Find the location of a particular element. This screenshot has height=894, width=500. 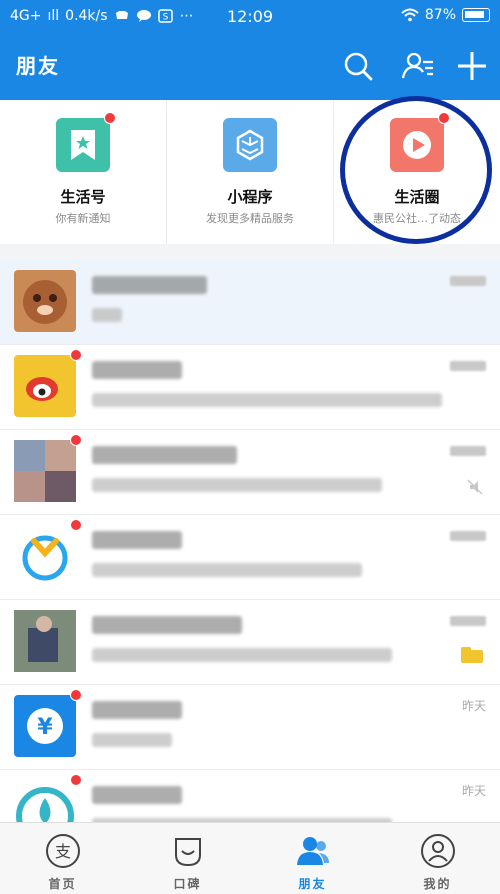

quick-entry-life-account: 生活号 你有新通知 is located at coordinates (83, 172).